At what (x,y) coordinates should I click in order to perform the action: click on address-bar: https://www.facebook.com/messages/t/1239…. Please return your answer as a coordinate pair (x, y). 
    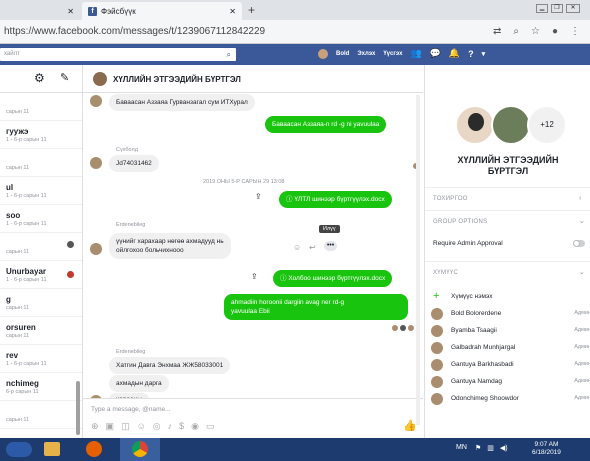
    Looking at the image, I should click on (295, 32).